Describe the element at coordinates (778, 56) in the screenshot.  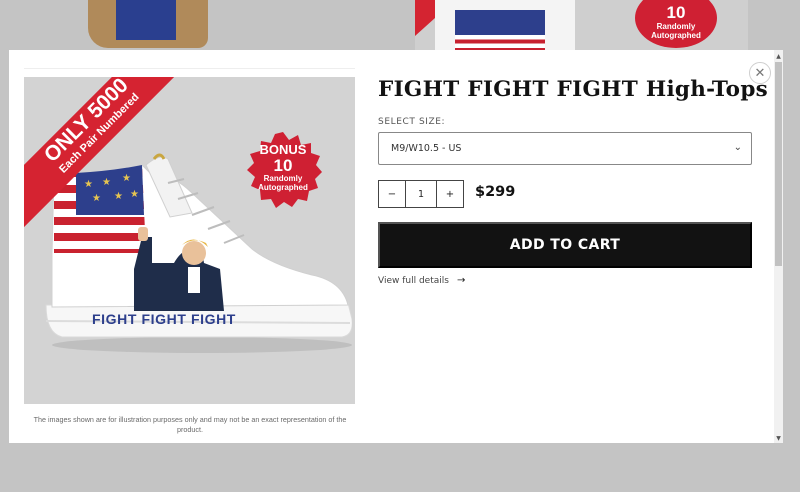
I see `scroll-up-arrow-icon: ▲` at that location.